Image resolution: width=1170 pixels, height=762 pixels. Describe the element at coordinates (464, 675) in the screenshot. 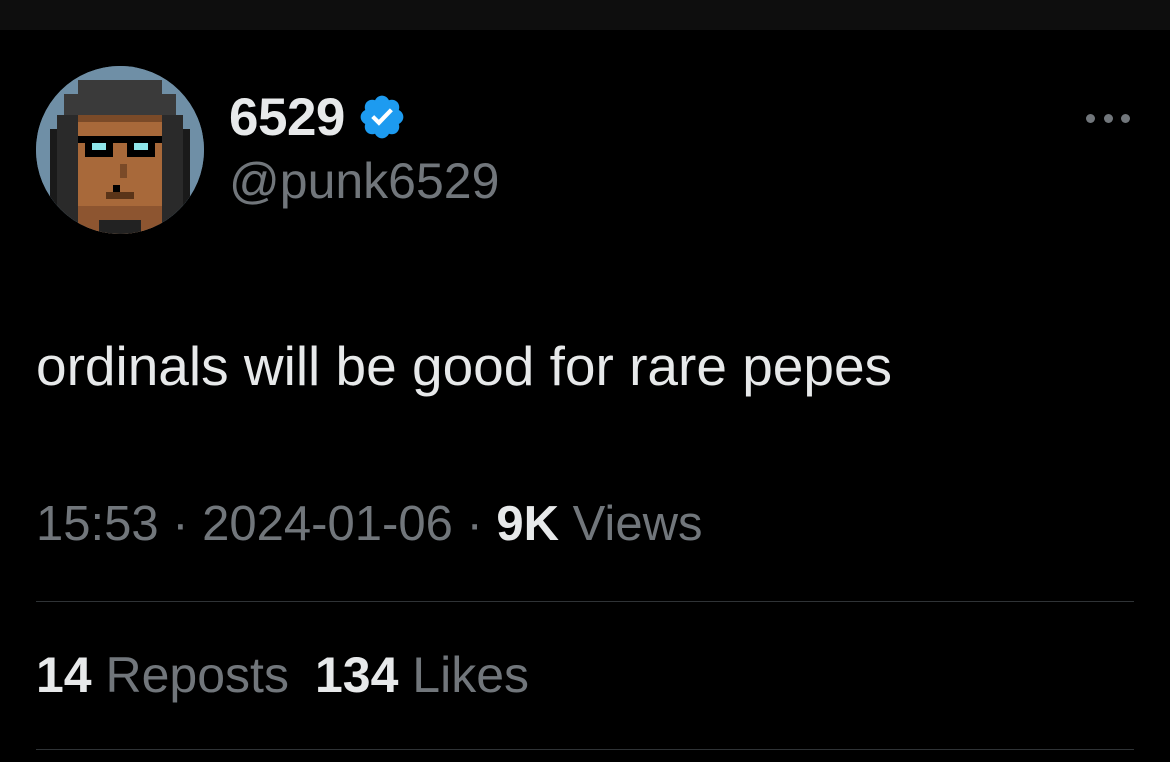

I see `likes-label: Likes` at that location.